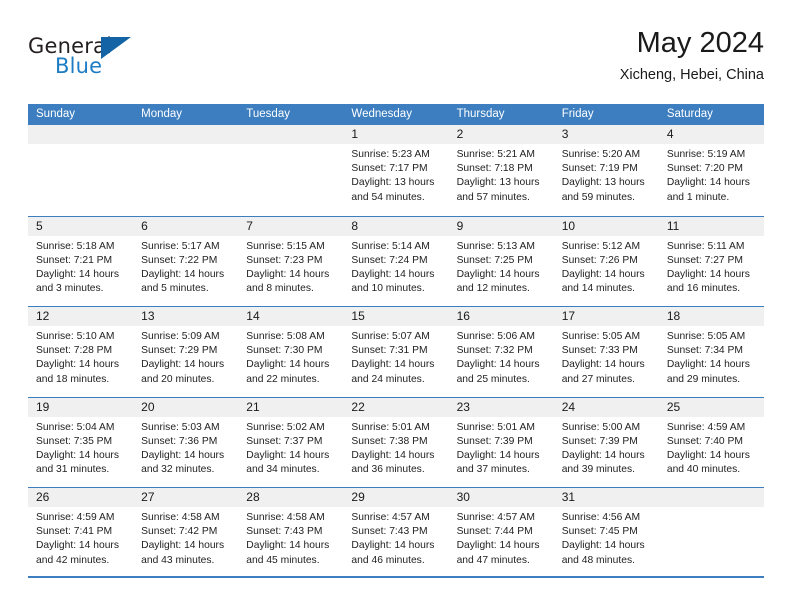 The width and height of the screenshot is (792, 612). What do you see at coordinates (388, 560) in the screenshot?
I see `day-info-line: and 46 minutes.` at bounding box center [388, 560].